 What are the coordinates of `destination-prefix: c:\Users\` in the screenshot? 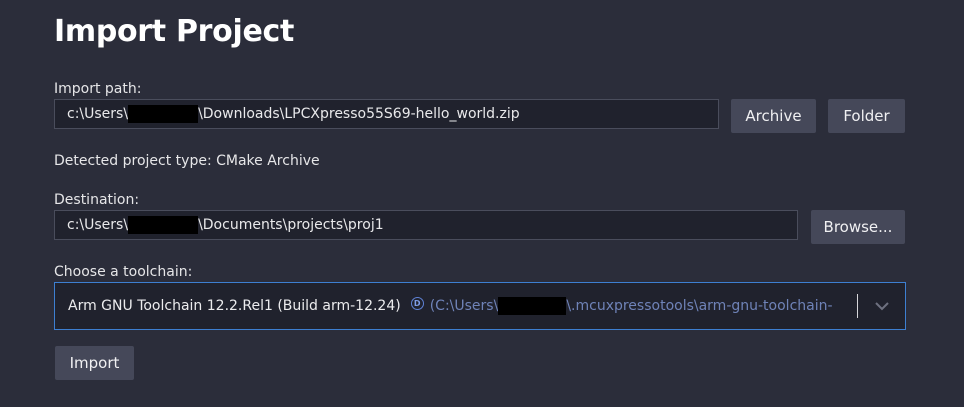 It's located at (98, 225).